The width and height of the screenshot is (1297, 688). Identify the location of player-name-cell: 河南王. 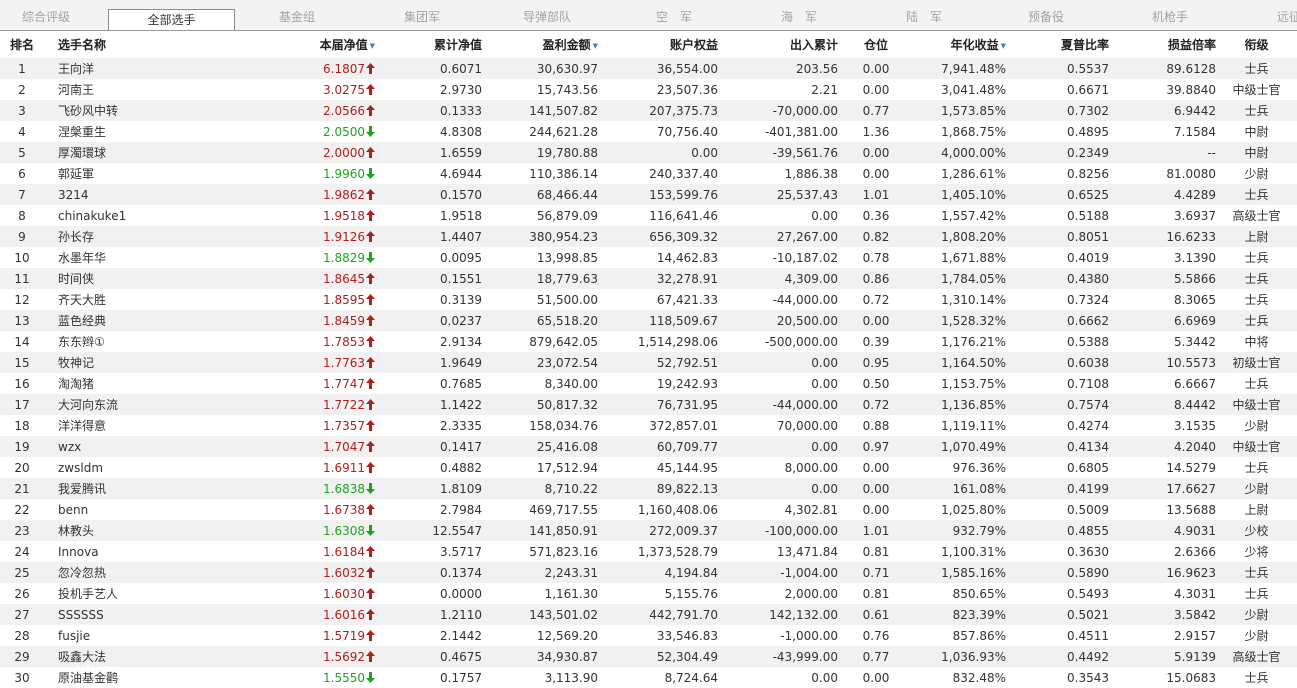
(134, 89).